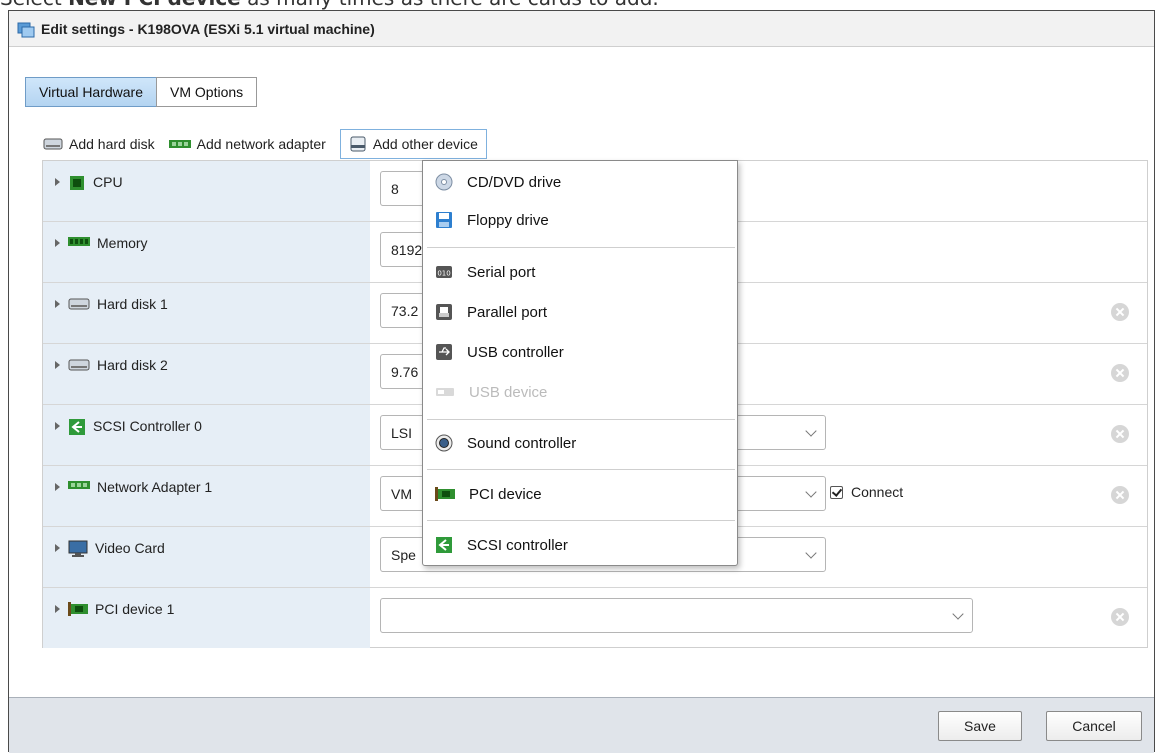 Image resolution: width=1155 pixels, height=753 pixels. What do you see at coordinates (130, 548) in the screenshot?
I see `row-label-text: Video Card` at bounding box center [130, 548].